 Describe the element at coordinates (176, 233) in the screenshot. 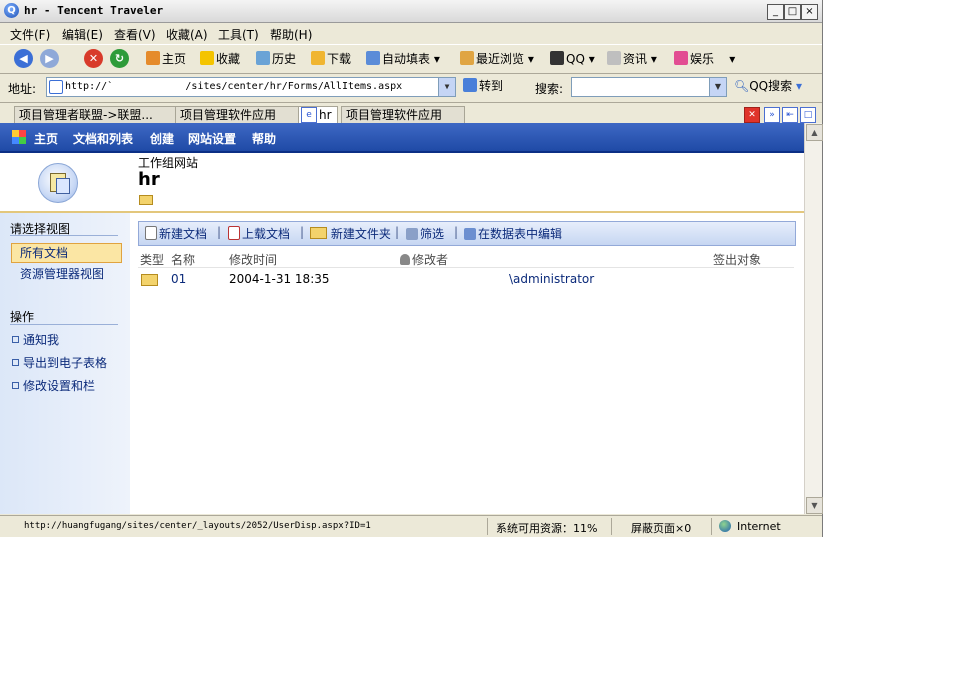

I see `new-document-button: 新建文档` at that location.